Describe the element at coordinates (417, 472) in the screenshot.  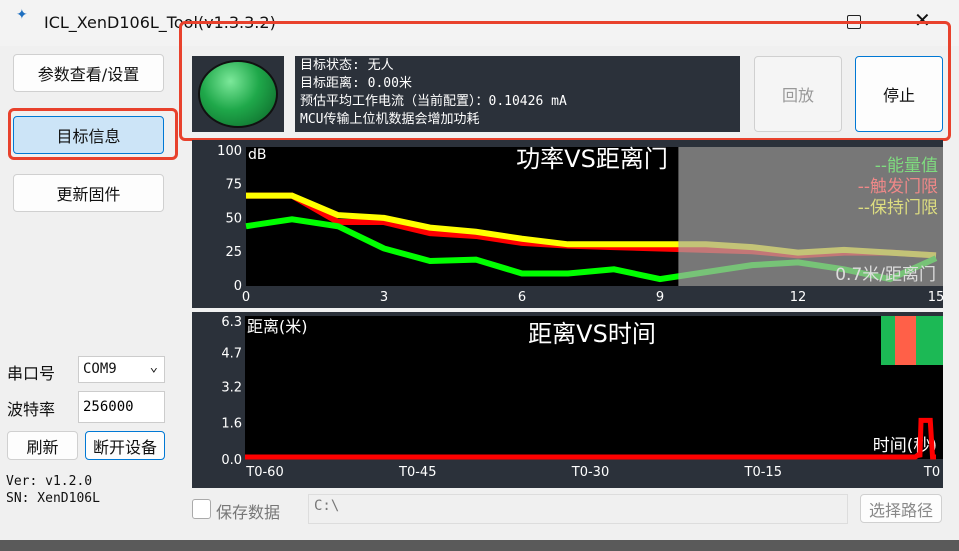
I see `x-tick-label: T0-45` at that location.